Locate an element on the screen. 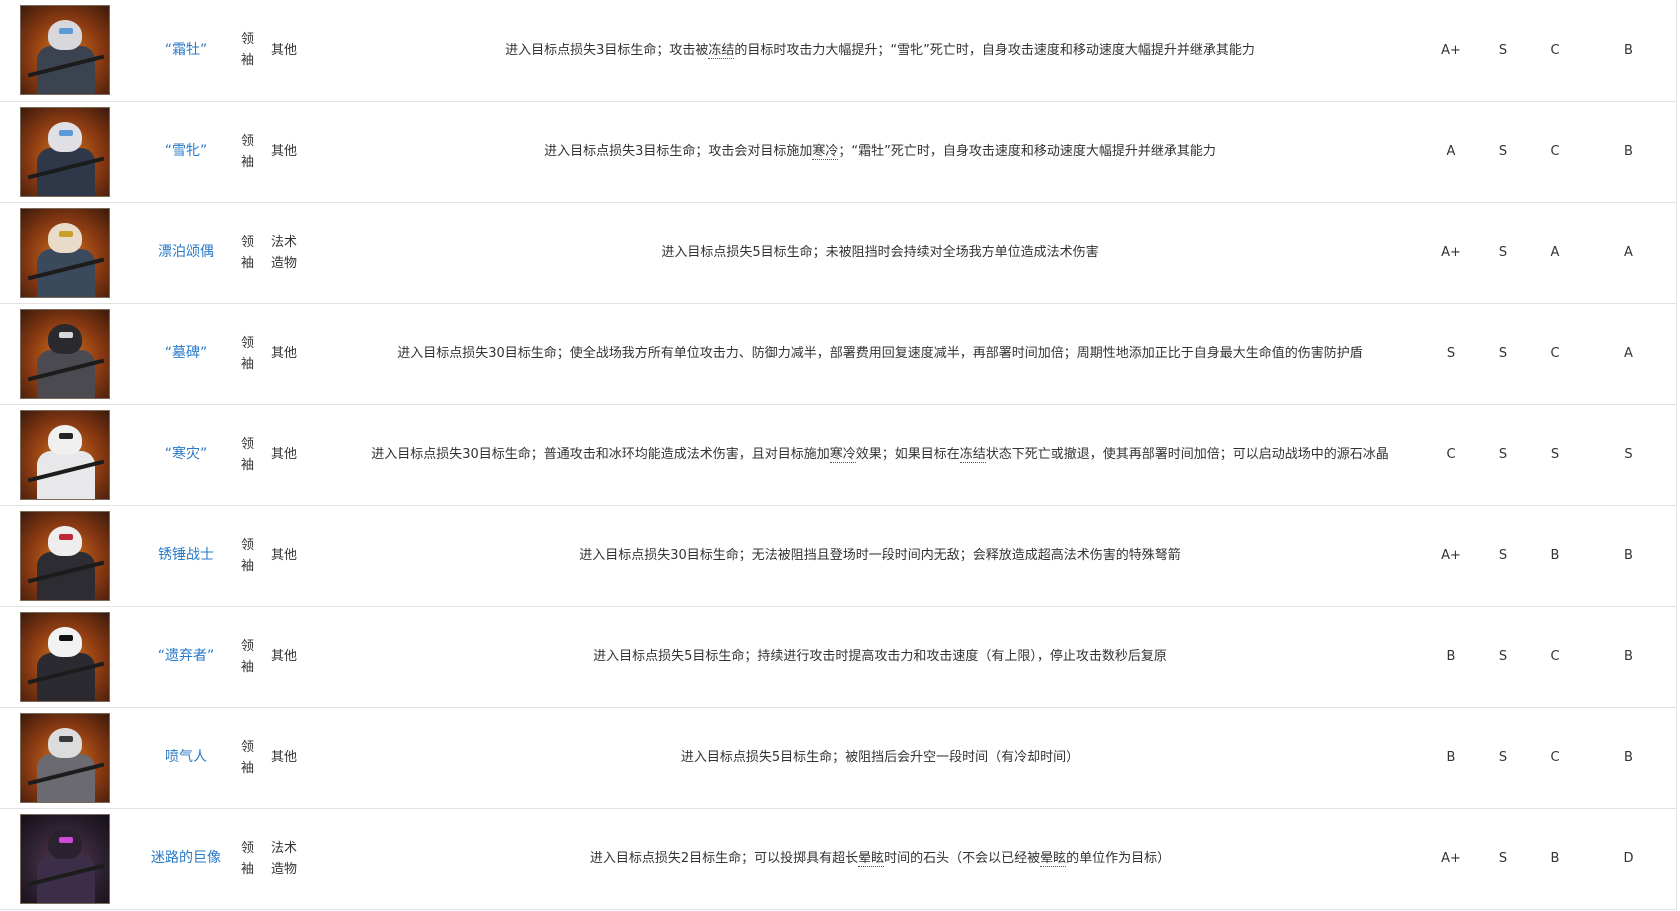  description-text: 进入目标点损失5目标生命；被阻挡后会升空一段时间（有冷却时间） is located at coordinates (880, 757).